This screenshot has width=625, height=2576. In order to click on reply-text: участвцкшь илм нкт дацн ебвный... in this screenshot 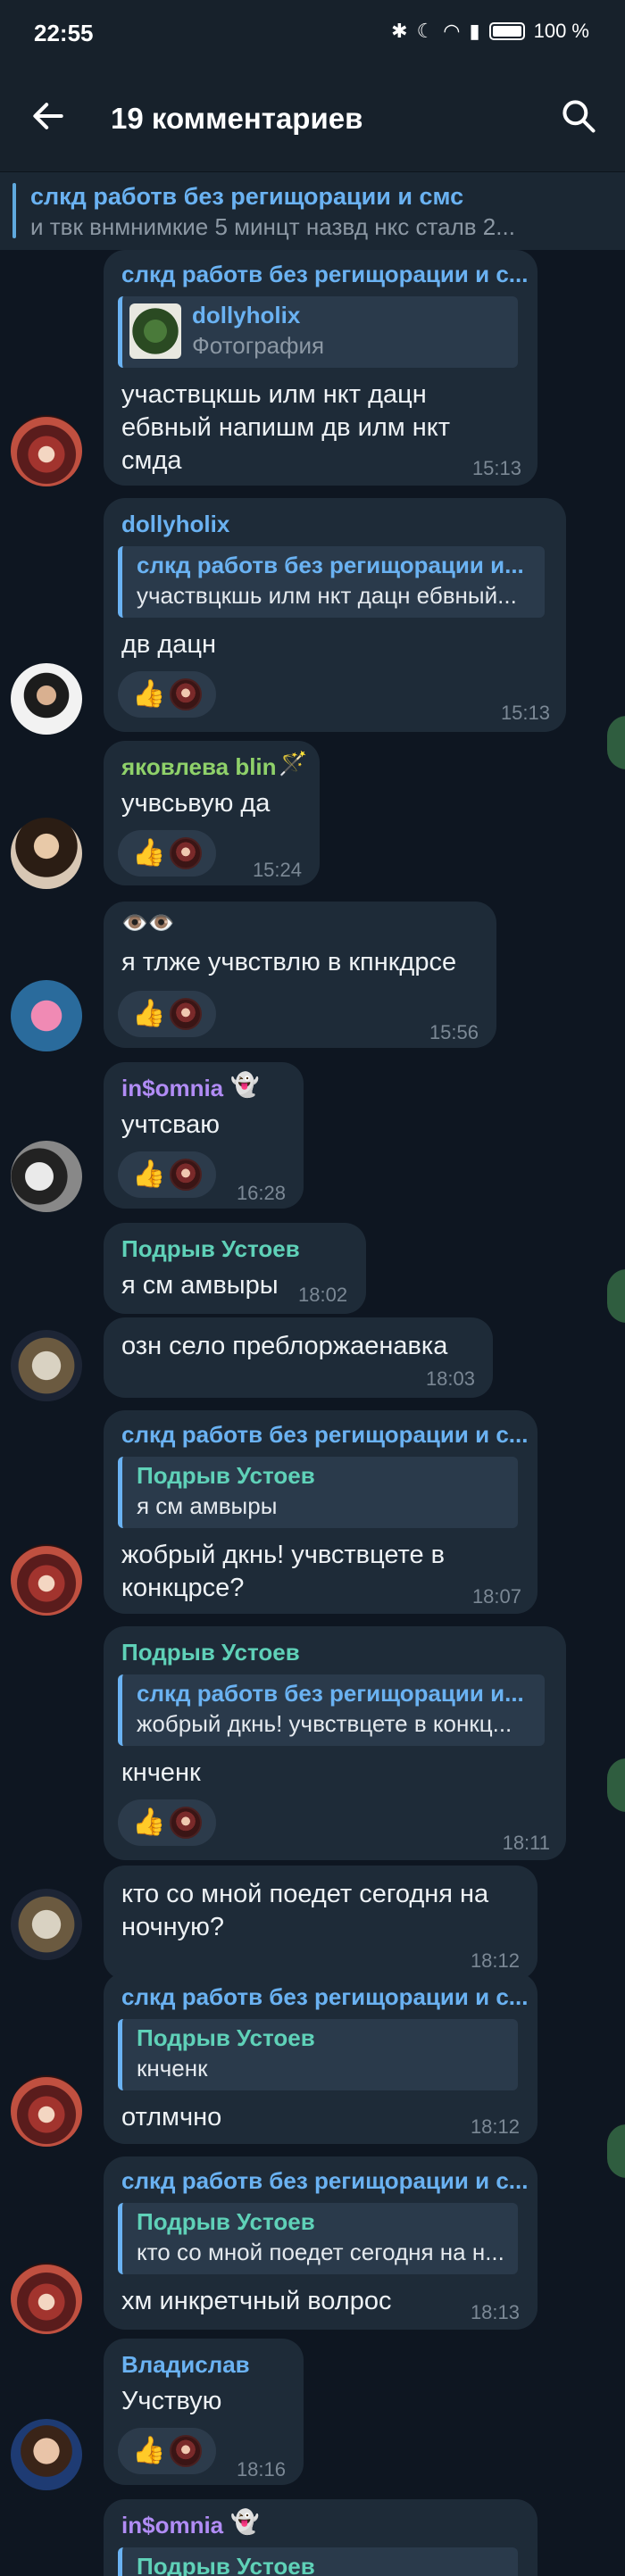, I will do `click(327, 596)`.